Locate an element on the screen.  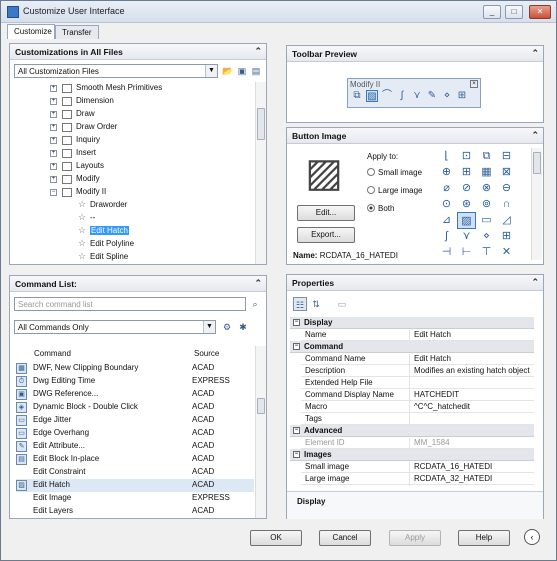
property-row: Name Edit Hatch is located at coordinates (417, 335).